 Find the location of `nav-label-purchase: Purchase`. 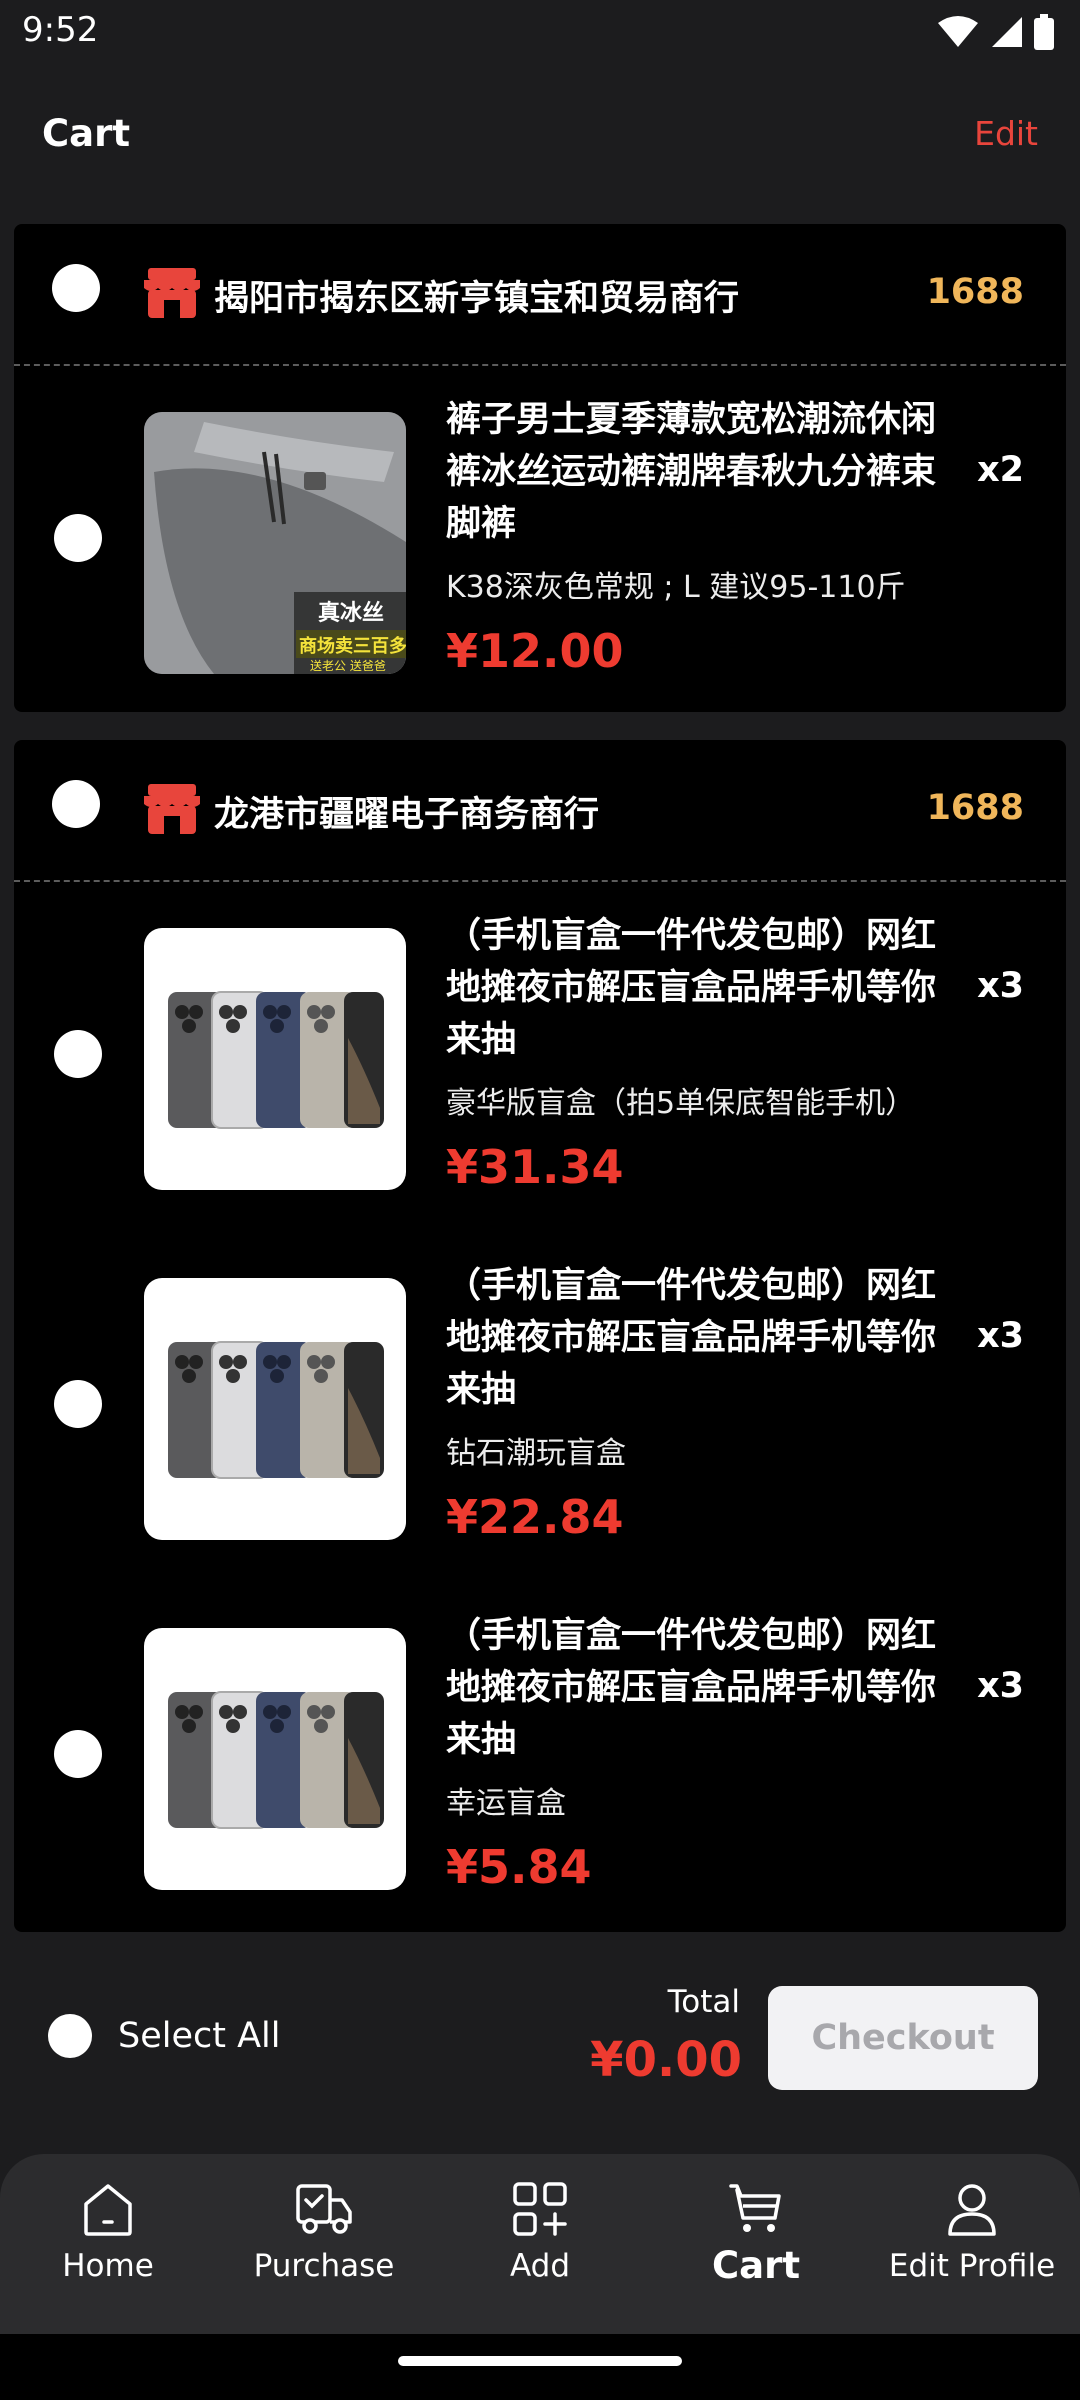

nav-label-purchase: Purchase is located at coordinates (324, 2266).